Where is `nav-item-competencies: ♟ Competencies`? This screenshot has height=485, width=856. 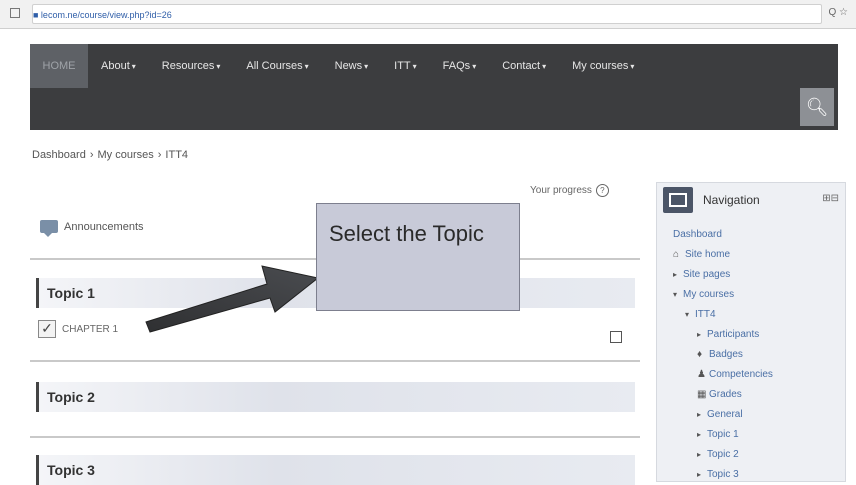
nav-item-competencies: ♟ Competencies is located at coordinates (723, 375).